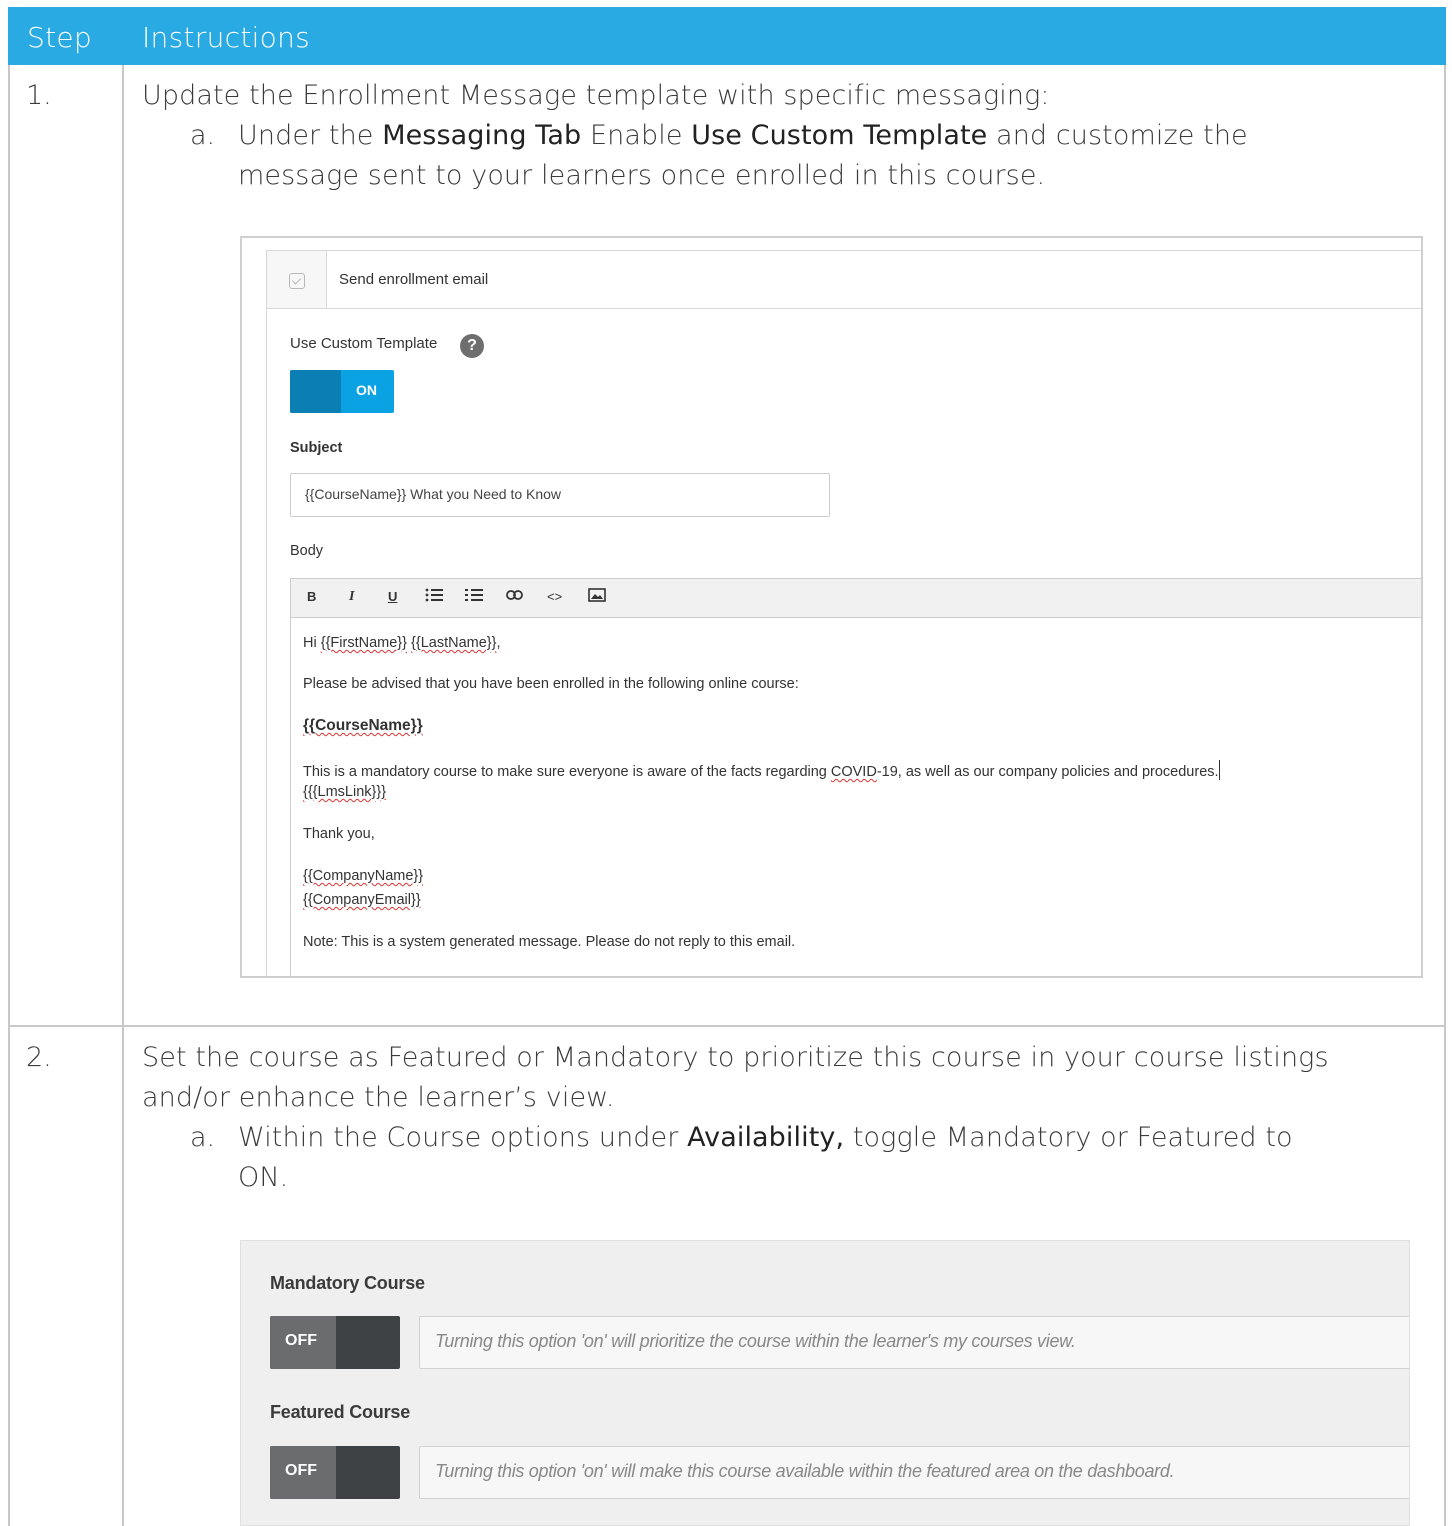  I want to click on lms-link-token: {{{LmsLink}}}, so click(345, 792).